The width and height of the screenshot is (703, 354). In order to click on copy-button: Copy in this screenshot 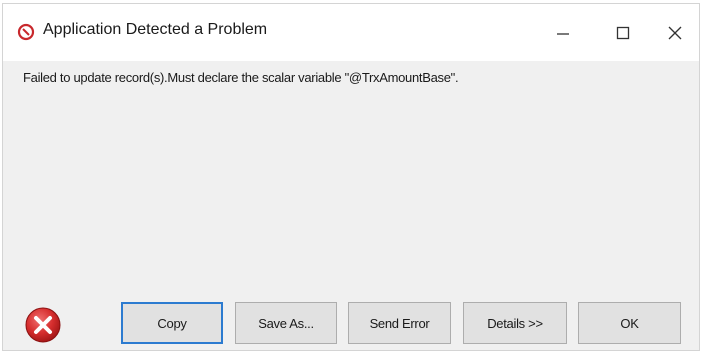, I will do `click(172, 323)`.